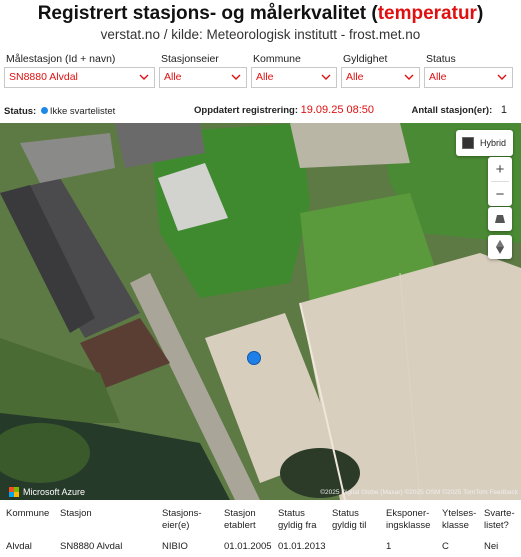  Describe the element at coordinates (191, 523) in the screenshot. I see `column-header: Stasjons-eier(e)` at that location.